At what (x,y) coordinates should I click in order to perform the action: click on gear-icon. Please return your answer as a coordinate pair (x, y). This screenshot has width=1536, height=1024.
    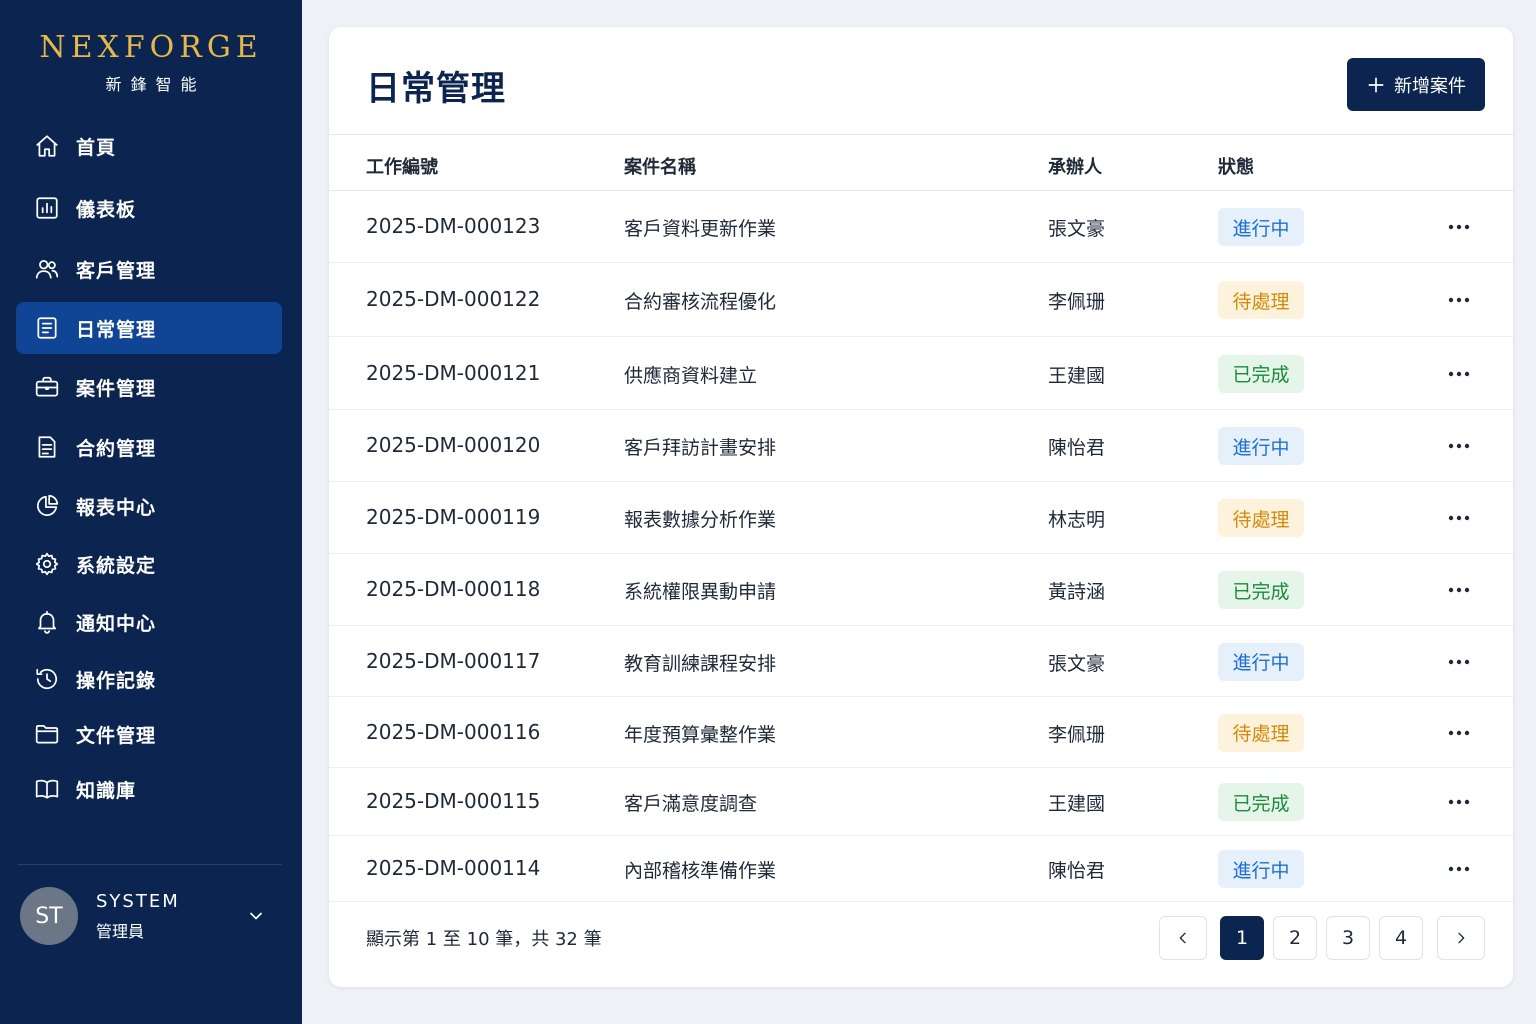
    Looking at the image, I should click on (47, 564).